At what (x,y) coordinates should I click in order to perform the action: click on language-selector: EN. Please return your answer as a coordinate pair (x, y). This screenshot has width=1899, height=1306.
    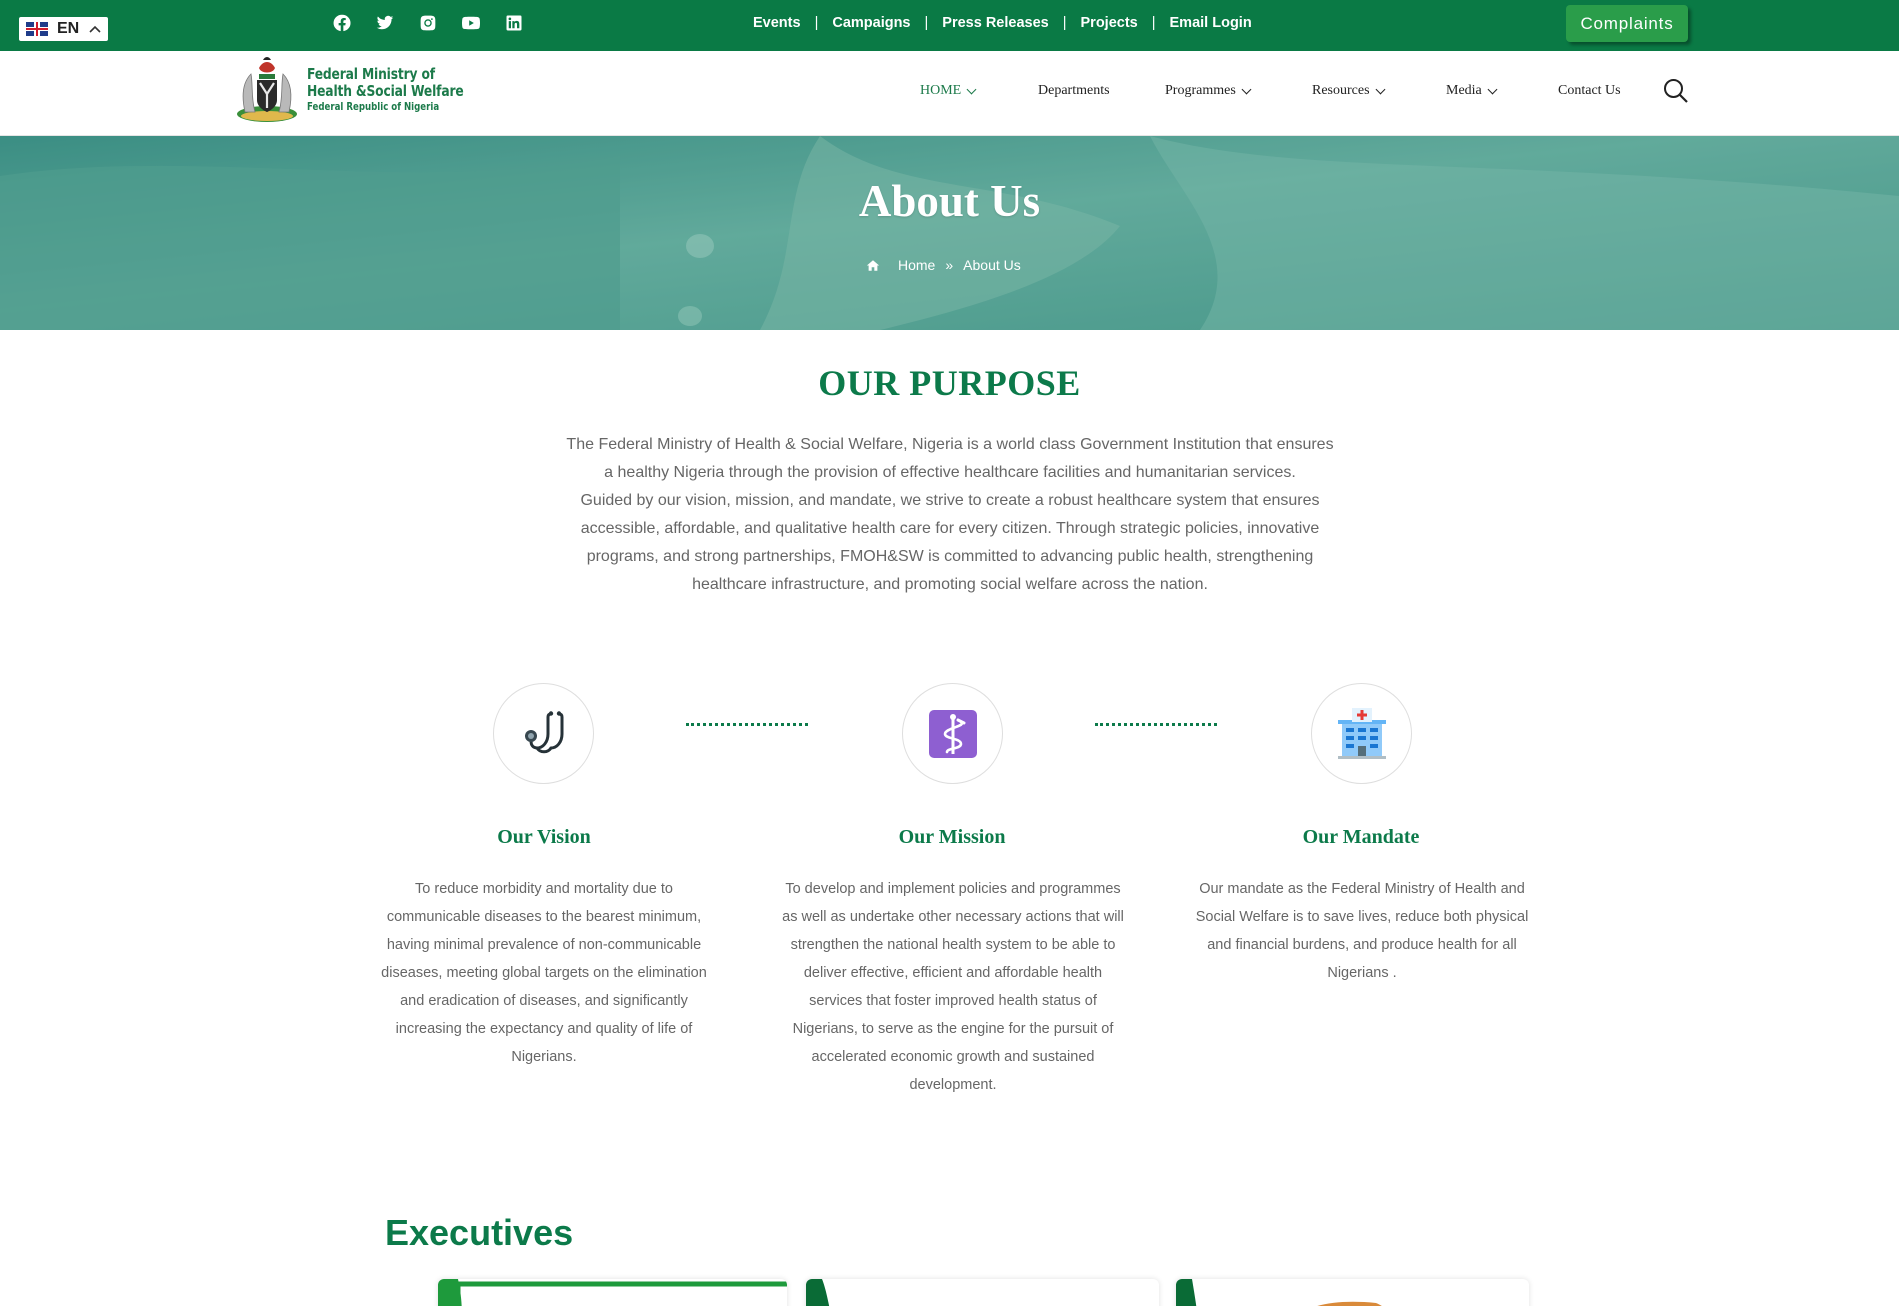
    Looking at the image, I should click on (63, 29).